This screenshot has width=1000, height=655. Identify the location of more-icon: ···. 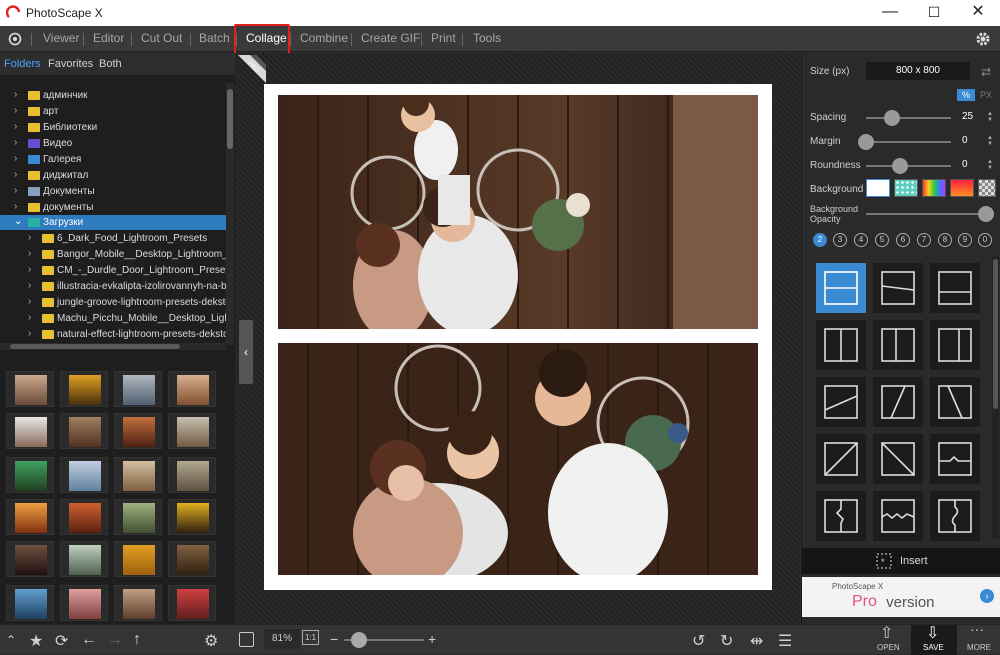
(977, 629).